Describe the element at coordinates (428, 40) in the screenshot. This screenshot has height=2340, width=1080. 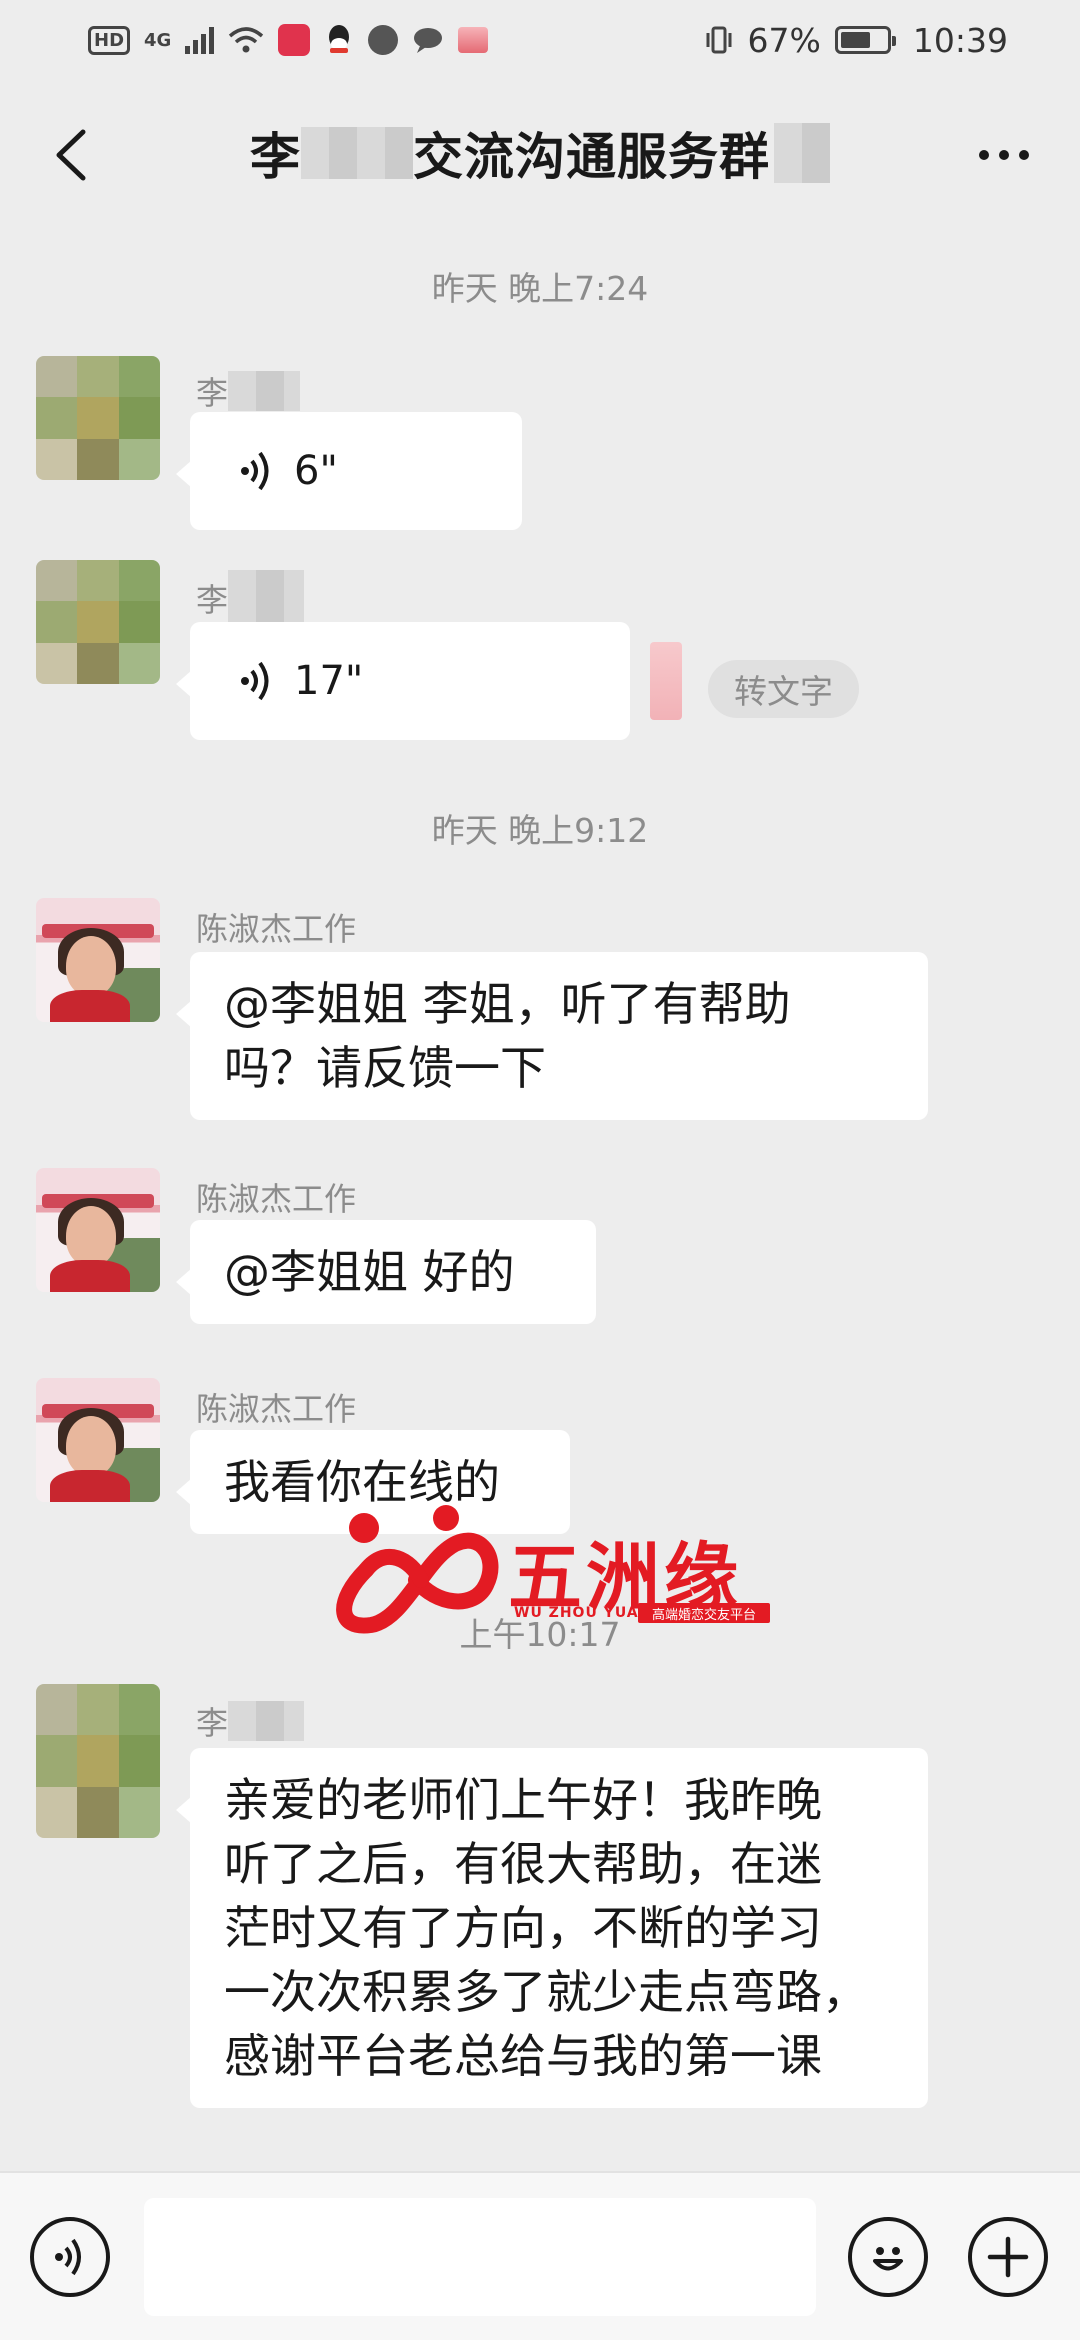
I see `message-icon` at that location.